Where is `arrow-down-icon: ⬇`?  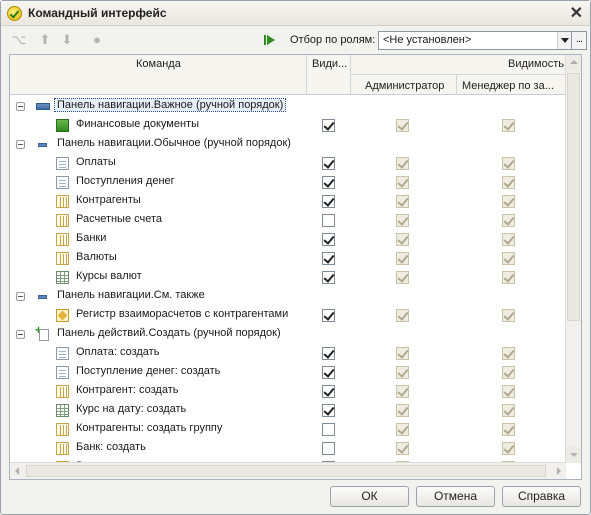 arrow-down-icon: ⬇ is located at coordinates (67, 40).